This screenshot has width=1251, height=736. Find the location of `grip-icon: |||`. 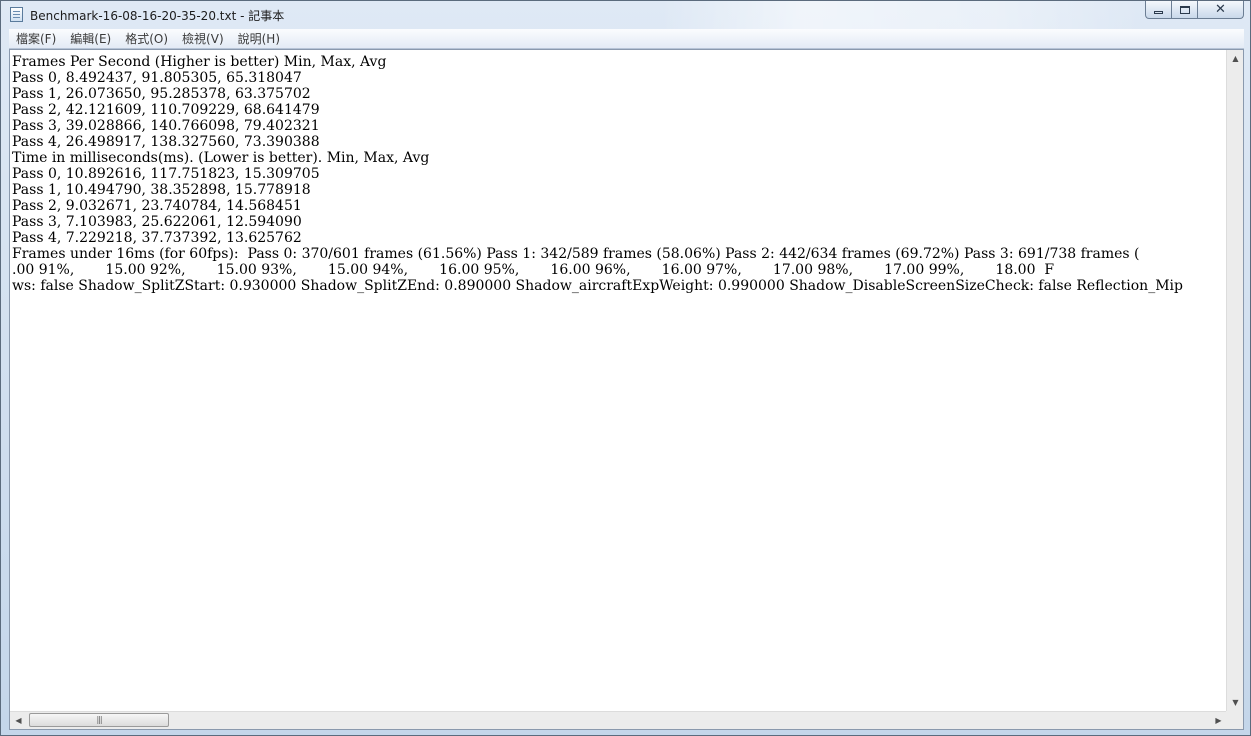

grip-icon: ||| is located at coordinates (99, 719).